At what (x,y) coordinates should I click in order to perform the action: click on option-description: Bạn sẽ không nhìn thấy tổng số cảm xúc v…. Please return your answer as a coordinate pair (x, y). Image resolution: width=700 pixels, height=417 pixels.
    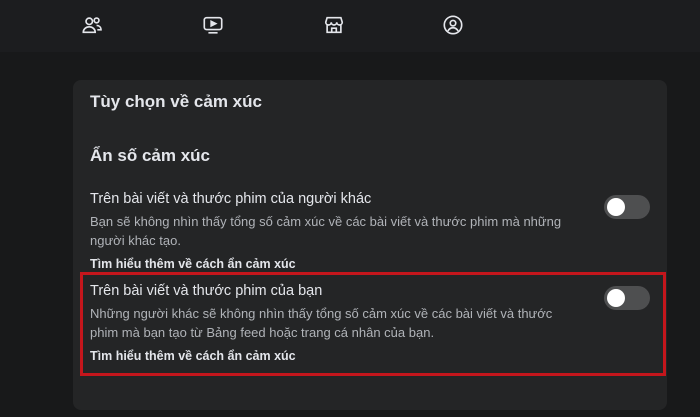
    Looking at the image, I should click on (326, 231).